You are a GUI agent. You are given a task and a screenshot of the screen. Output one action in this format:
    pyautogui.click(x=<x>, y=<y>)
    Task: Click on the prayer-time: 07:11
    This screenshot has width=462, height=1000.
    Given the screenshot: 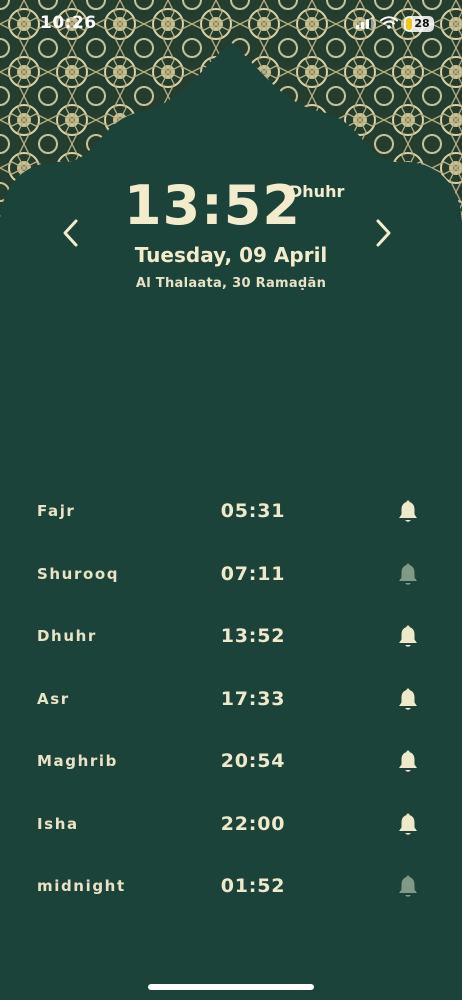 What is the action you would take?
    pyautogui.click(x=253, y=573)
    